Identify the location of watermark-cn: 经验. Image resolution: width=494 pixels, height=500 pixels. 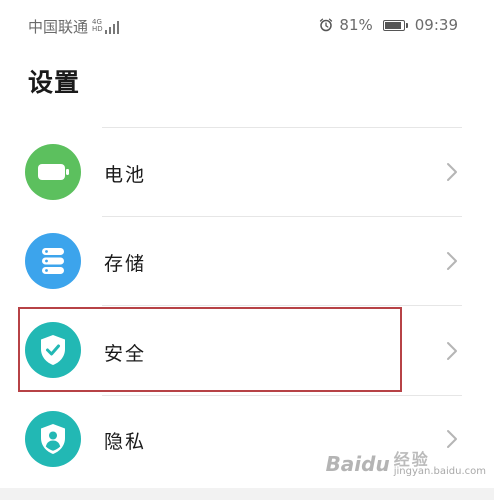
(411, 459).